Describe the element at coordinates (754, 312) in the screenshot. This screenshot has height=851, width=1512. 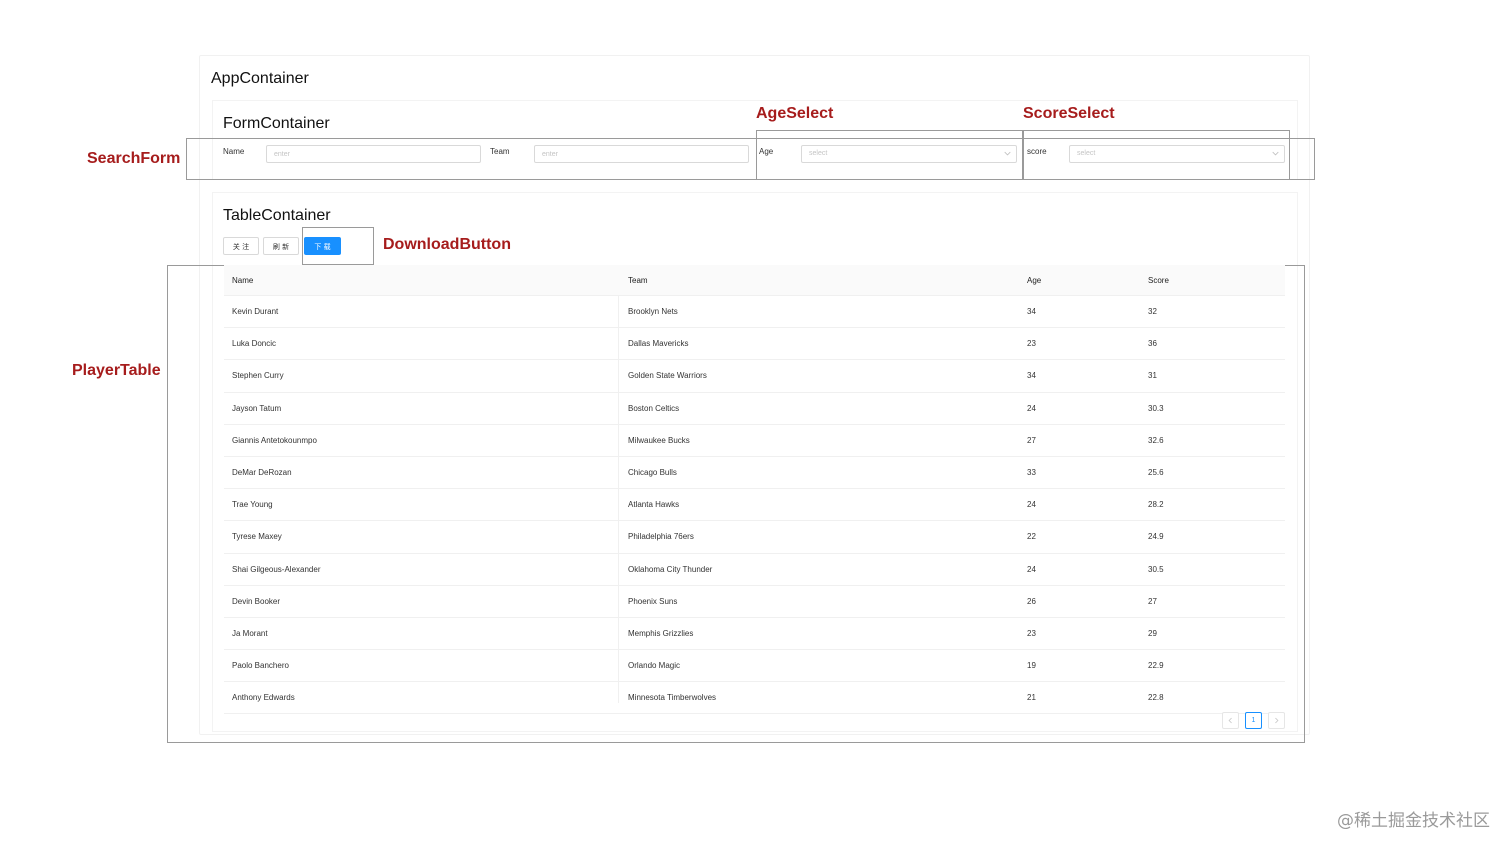
I see `table-row: Kevin Durant Brooklyn Nets 34 32` at that location.